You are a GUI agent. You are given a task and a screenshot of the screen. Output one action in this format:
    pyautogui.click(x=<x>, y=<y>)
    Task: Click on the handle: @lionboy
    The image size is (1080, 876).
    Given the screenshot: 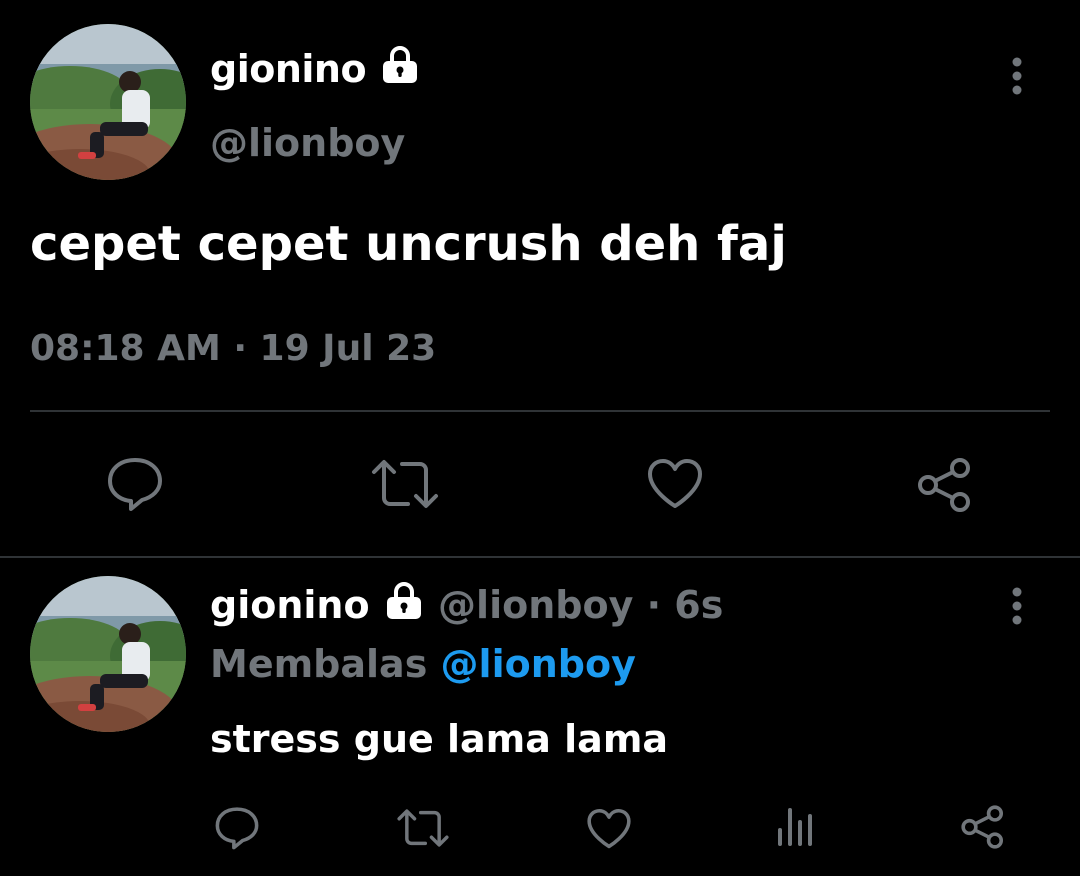 What is the action you would take?
    pyautogui.click(x=307, y=143)
    